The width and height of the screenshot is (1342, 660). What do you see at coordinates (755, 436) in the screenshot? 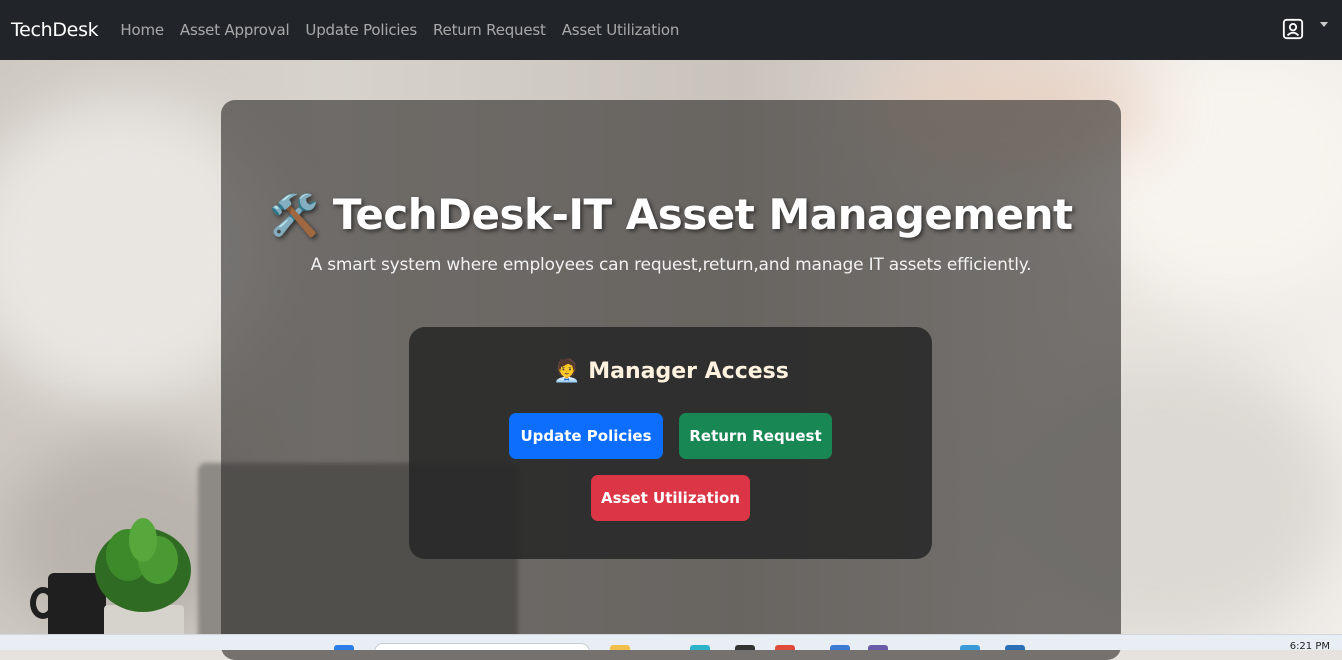
I see `return-request-button: Return Request` at bounding box center [755, 436].